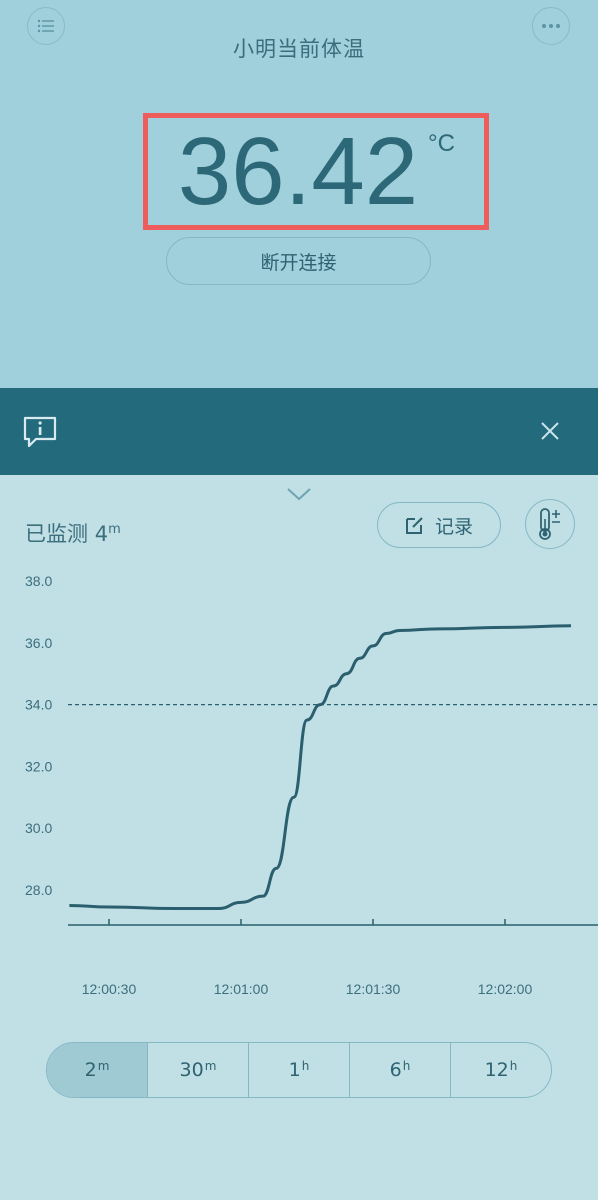 Image resolution: width=598 pixels, height=1200 pixels. I want to click on time-range-selector: 2 m 30 m 1 h 6 h 12 h, so click(299, 1070).